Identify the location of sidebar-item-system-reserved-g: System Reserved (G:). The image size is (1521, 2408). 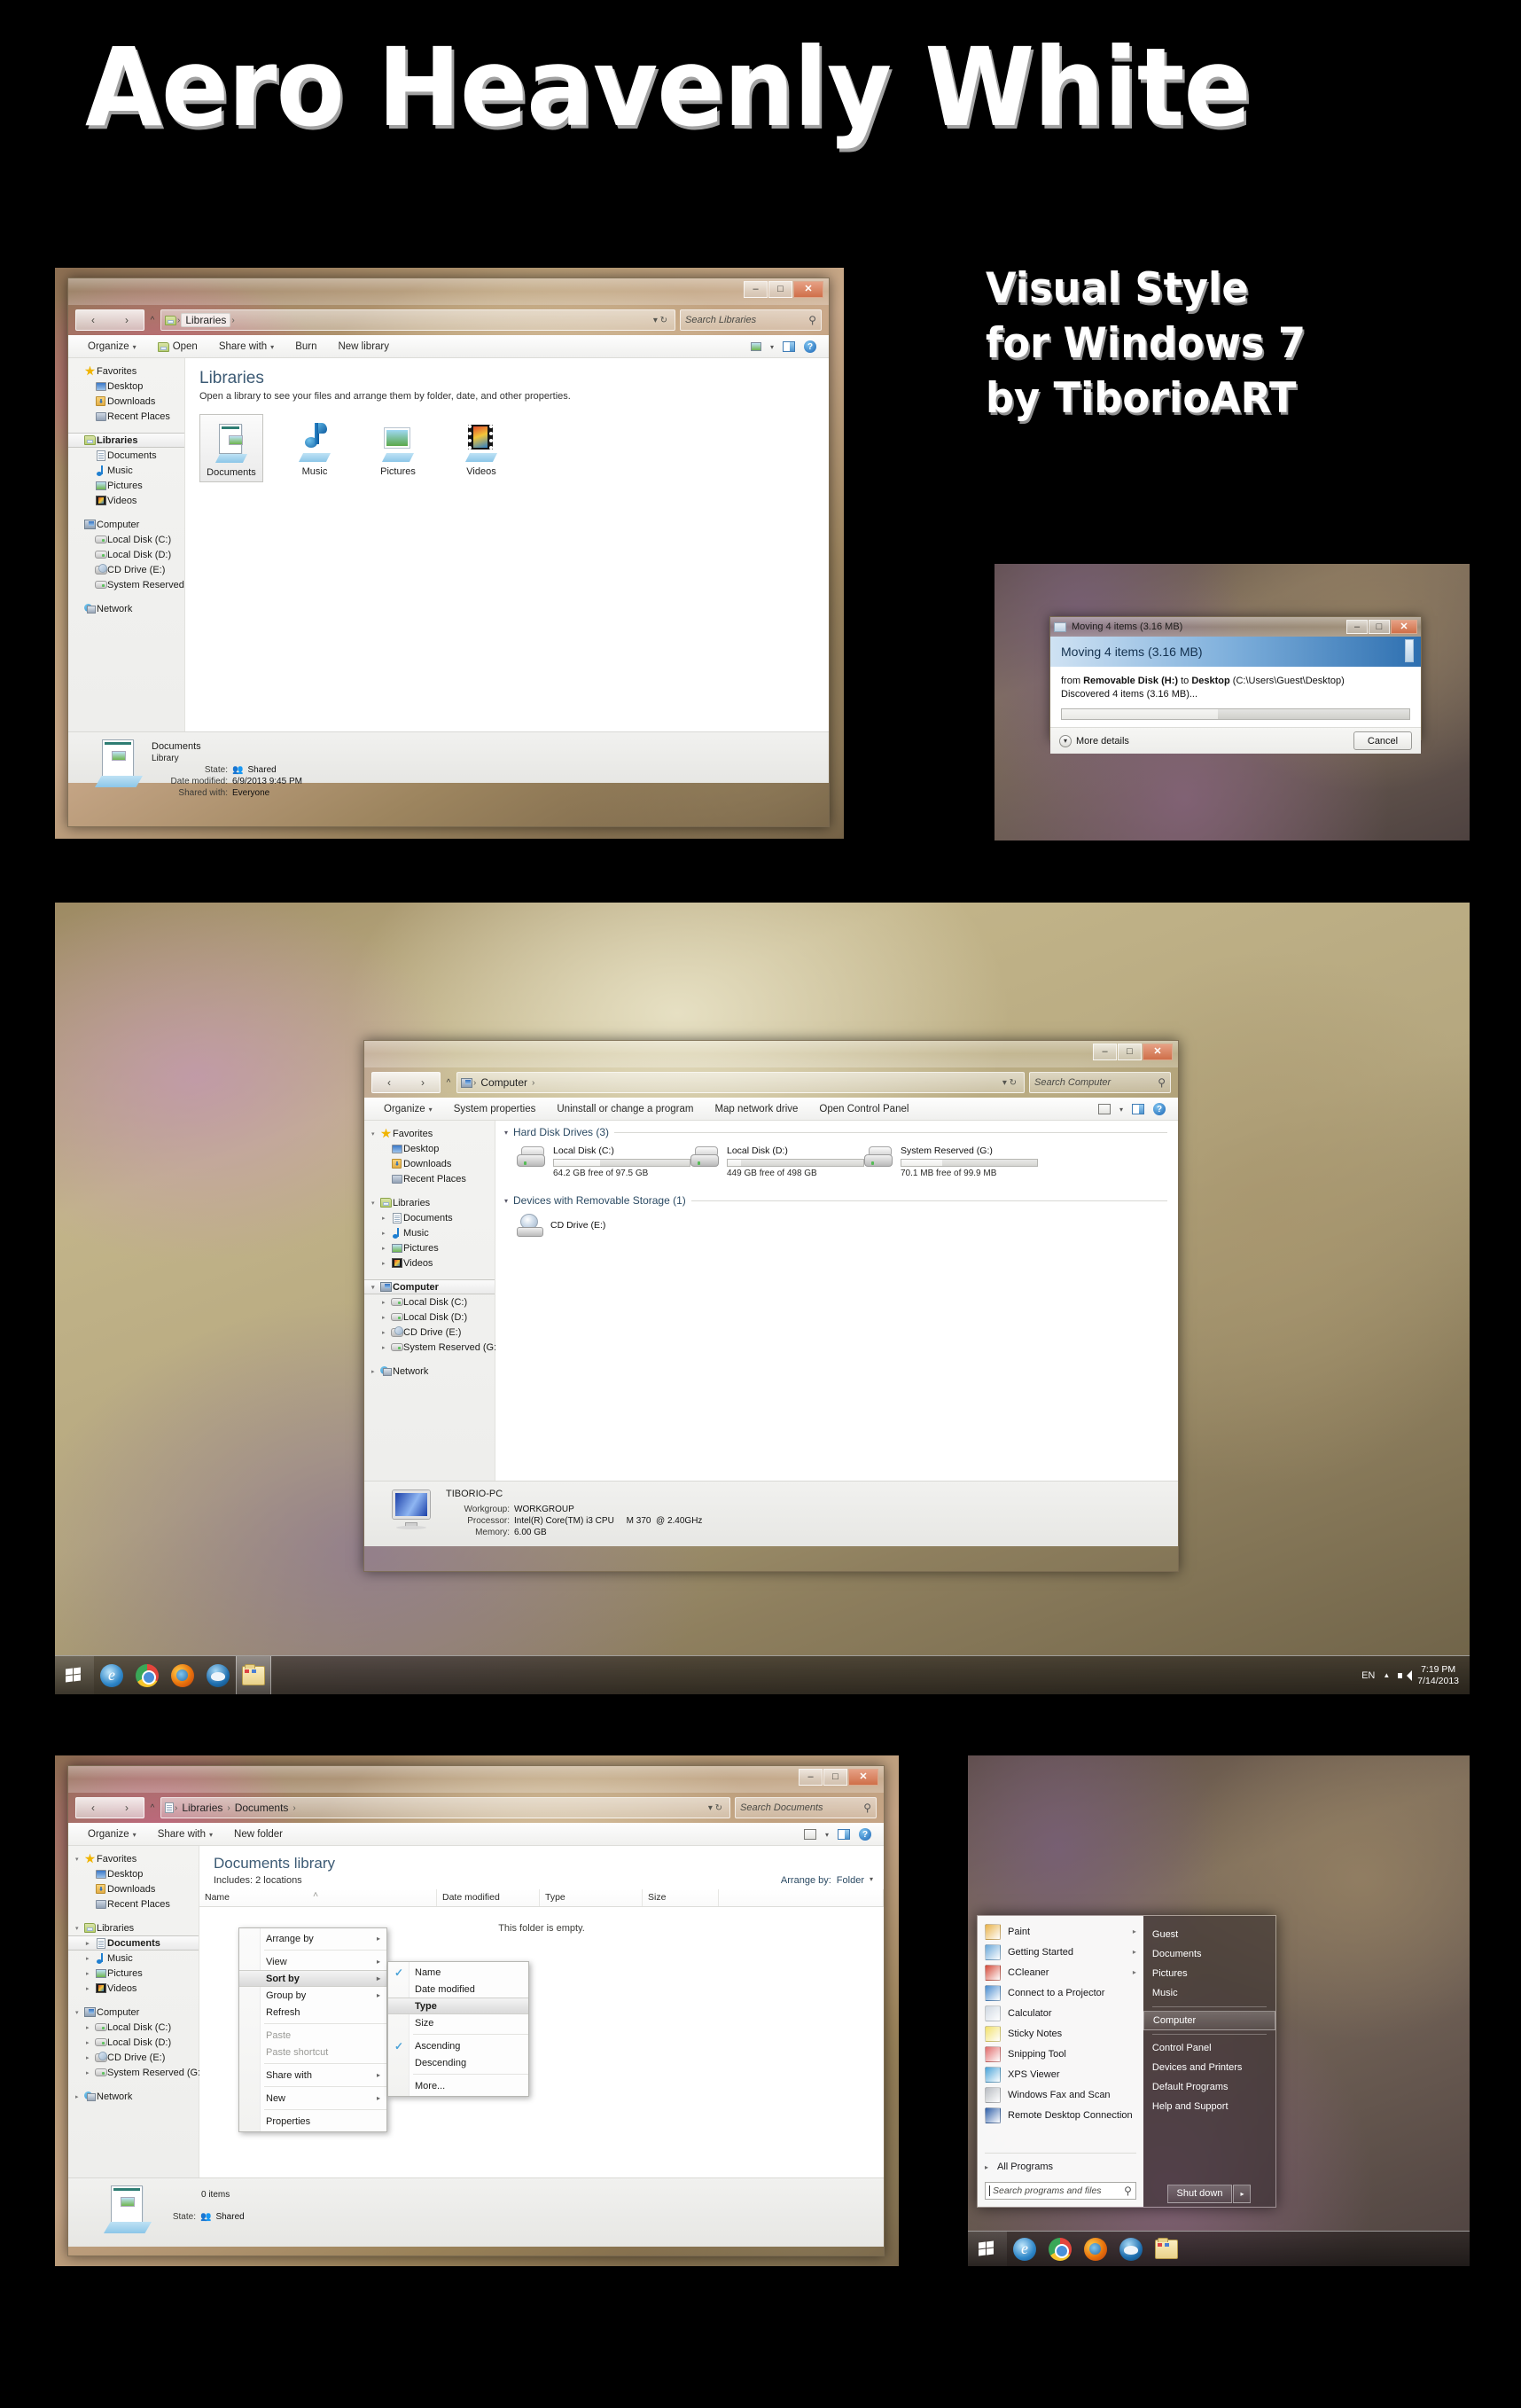
(136, 584).